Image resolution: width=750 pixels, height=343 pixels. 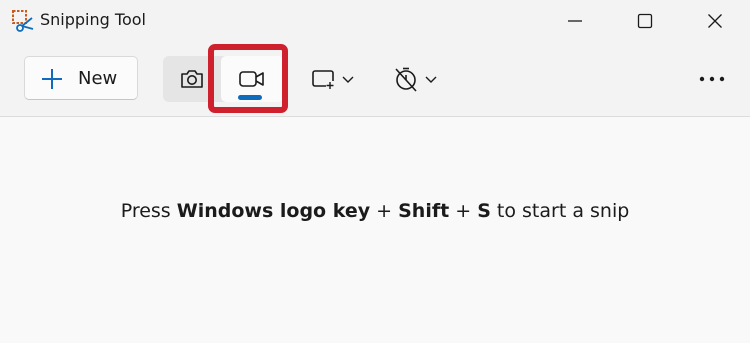 I want to click on camera-icon, so click(x=192, y=79).